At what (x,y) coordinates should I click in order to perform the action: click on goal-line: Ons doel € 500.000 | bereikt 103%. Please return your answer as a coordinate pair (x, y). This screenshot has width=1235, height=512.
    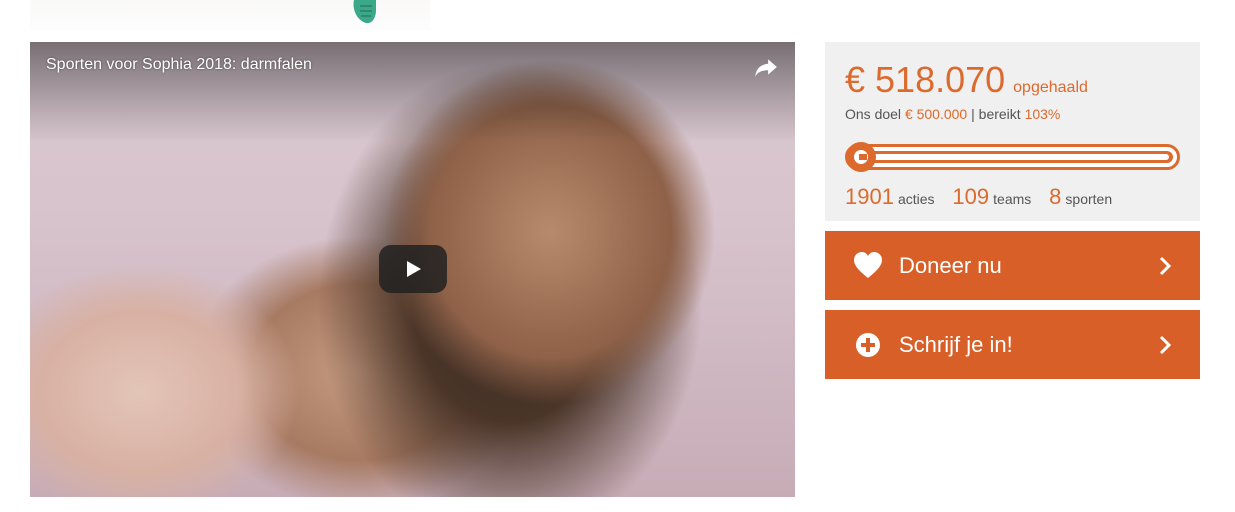
    Looking at the image, I should click on (952, 114).